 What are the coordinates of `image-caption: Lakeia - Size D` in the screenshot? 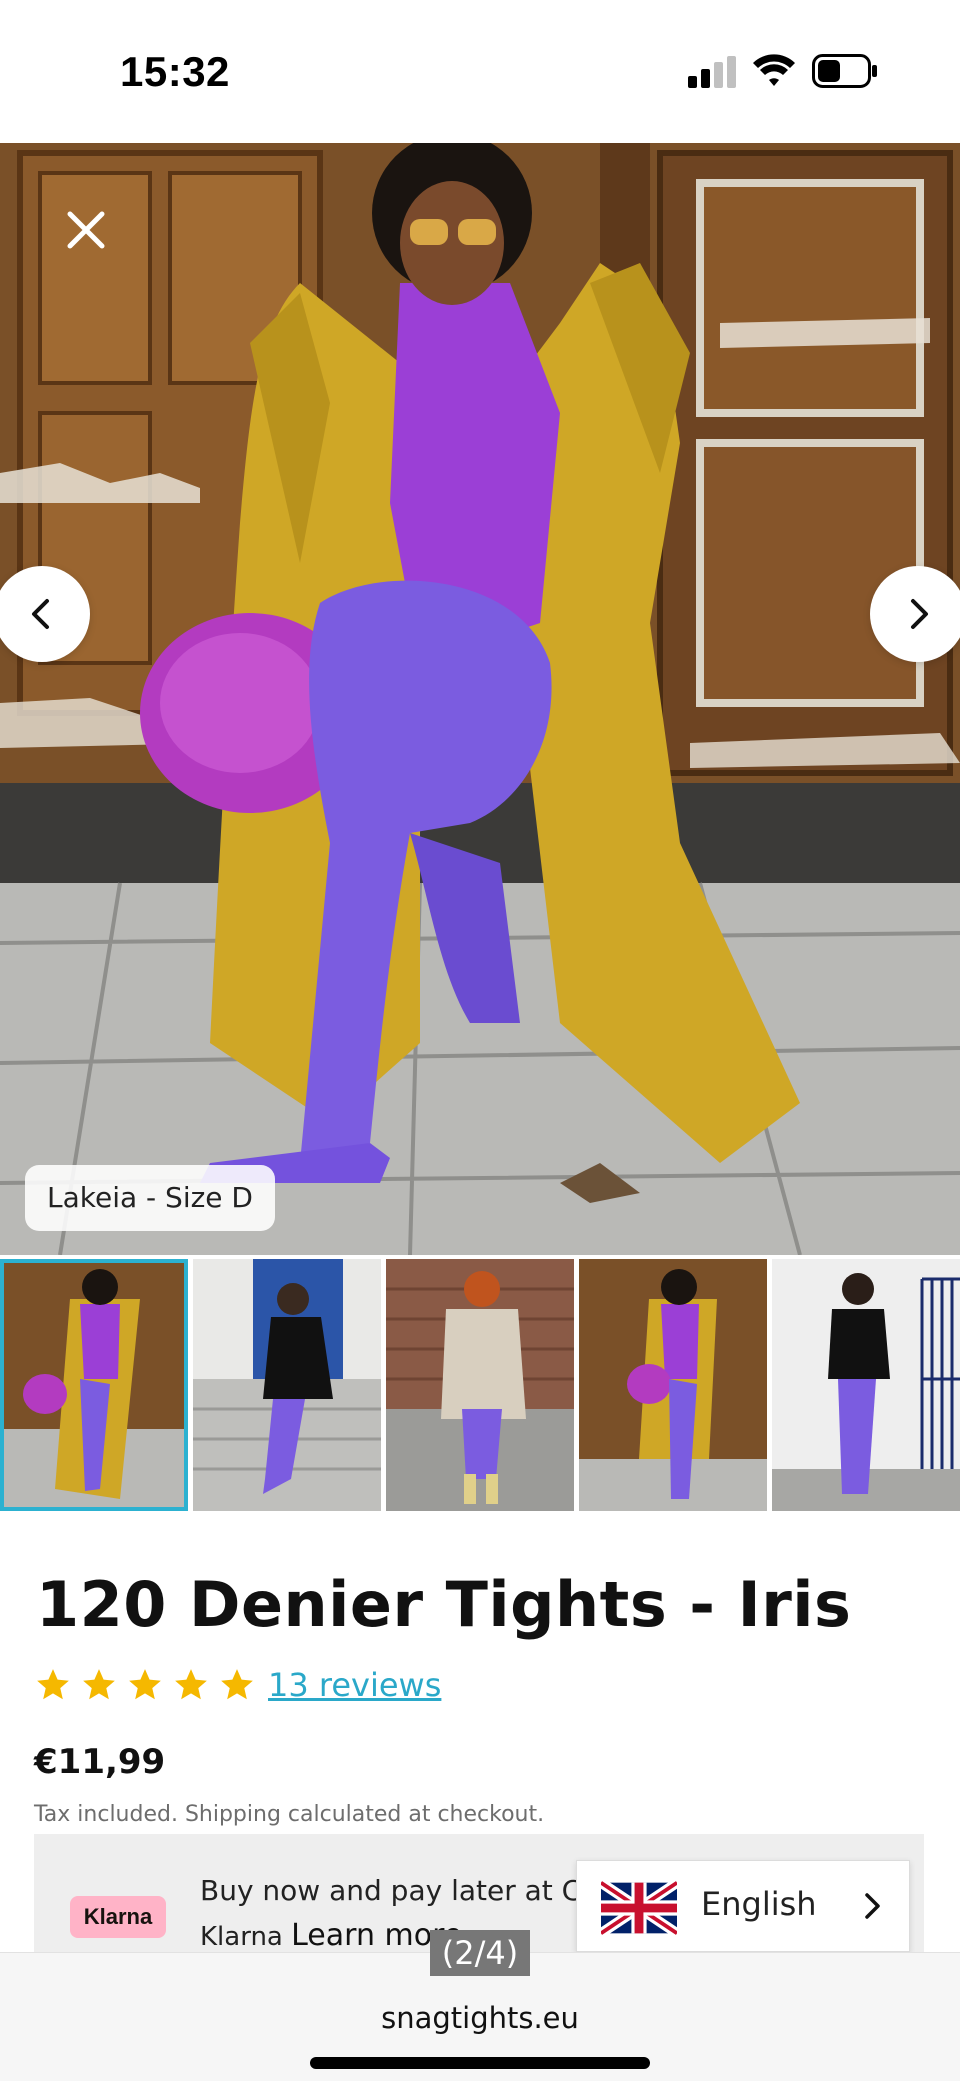 It's located at (150, 1198).